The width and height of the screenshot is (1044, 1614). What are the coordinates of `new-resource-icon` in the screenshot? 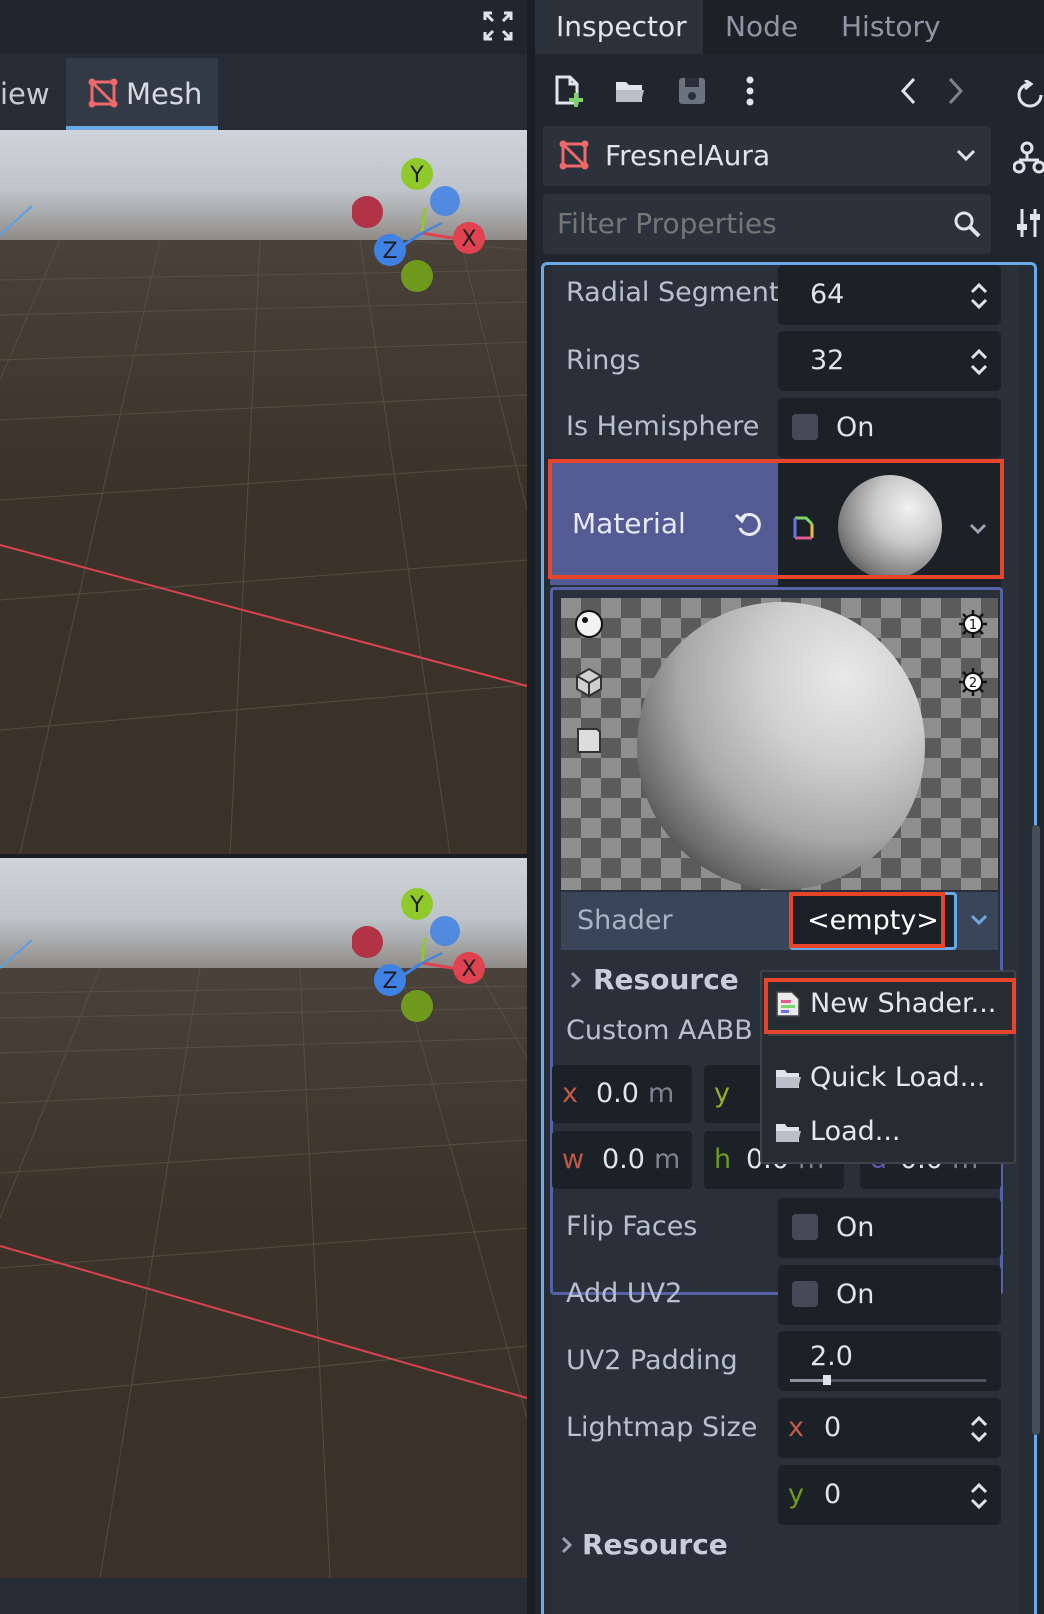 It's located at (568, 91).